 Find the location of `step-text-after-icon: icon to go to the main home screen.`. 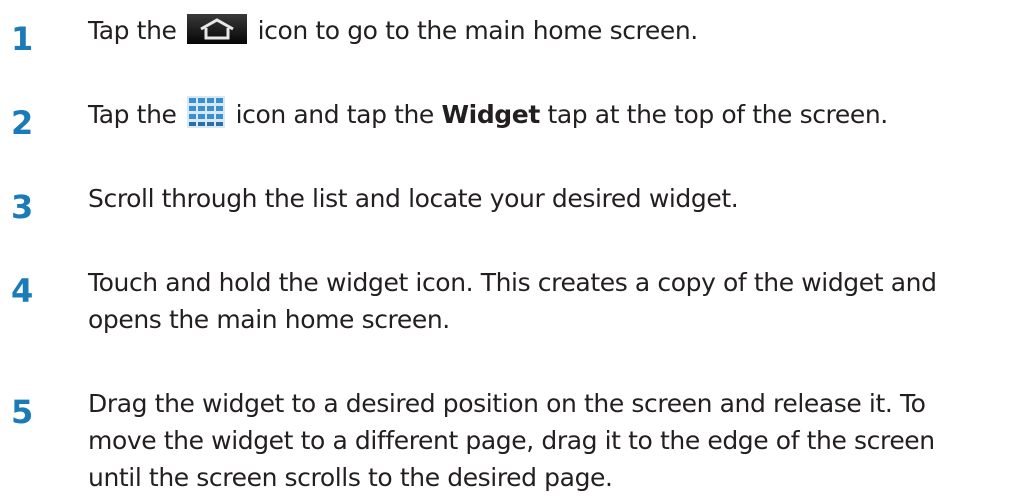

step-text-after-icon: icon to go to the main home screen. is located at coordinates (478, 30).